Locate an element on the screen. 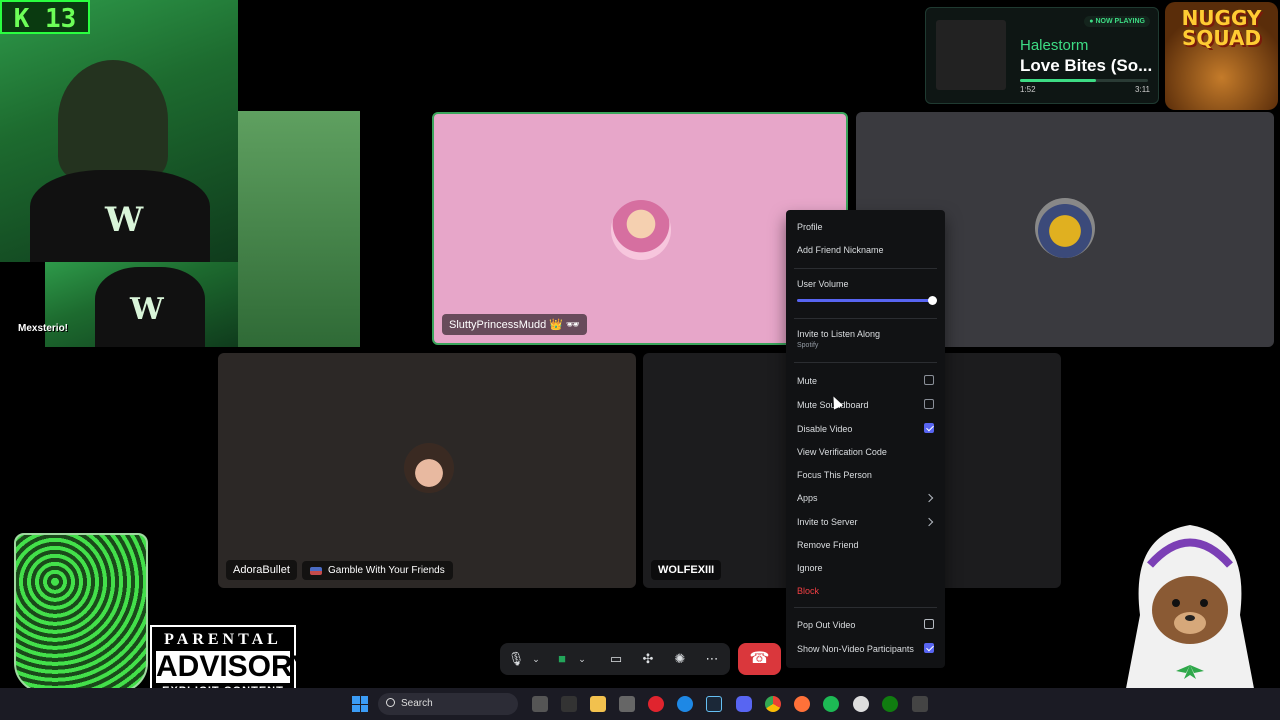 The width and height of the screenshot is (1280, 720). slider-knob is located at coordinates (932, 300).